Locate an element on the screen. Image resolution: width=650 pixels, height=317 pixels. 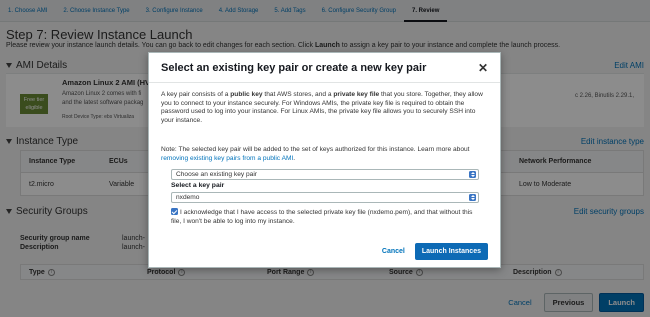
acknowledge-checkbox is located at coordinates (174, 211).